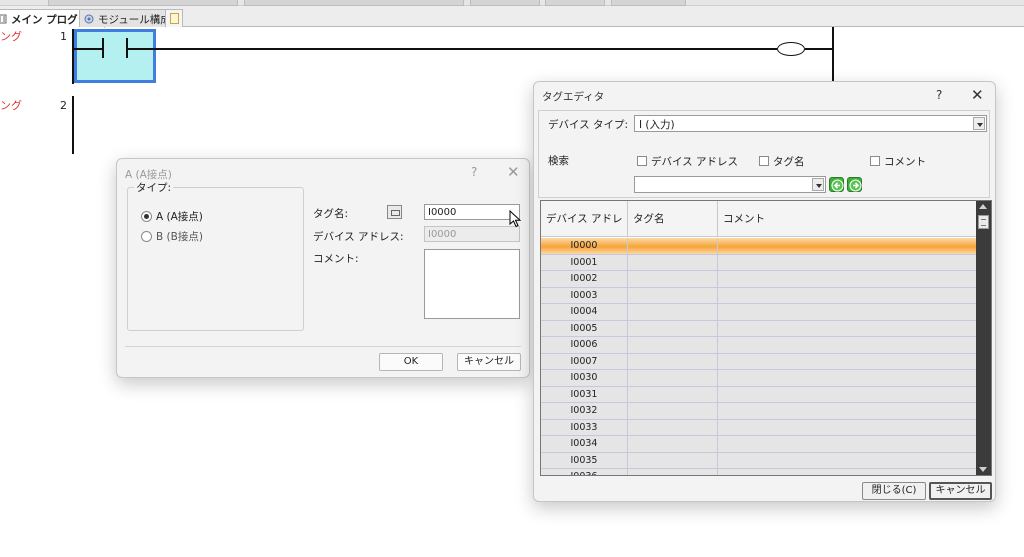 The image size is (1024, 557). Describe the element at coordinates (847, 219) in the screenshot. I see `column-header-comment: コメント` at that location.